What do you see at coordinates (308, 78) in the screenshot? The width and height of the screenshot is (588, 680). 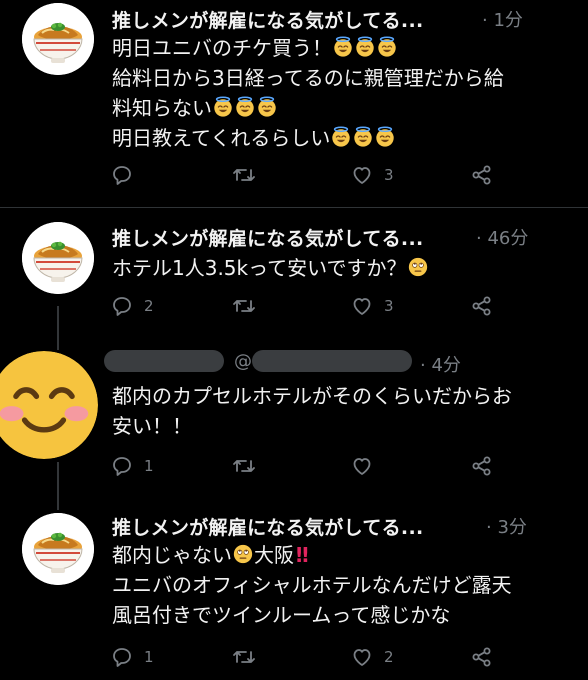 I see `tweet-line: 給料日から3日経ってるのに親管理だから給` at bounding box center [308, 78].